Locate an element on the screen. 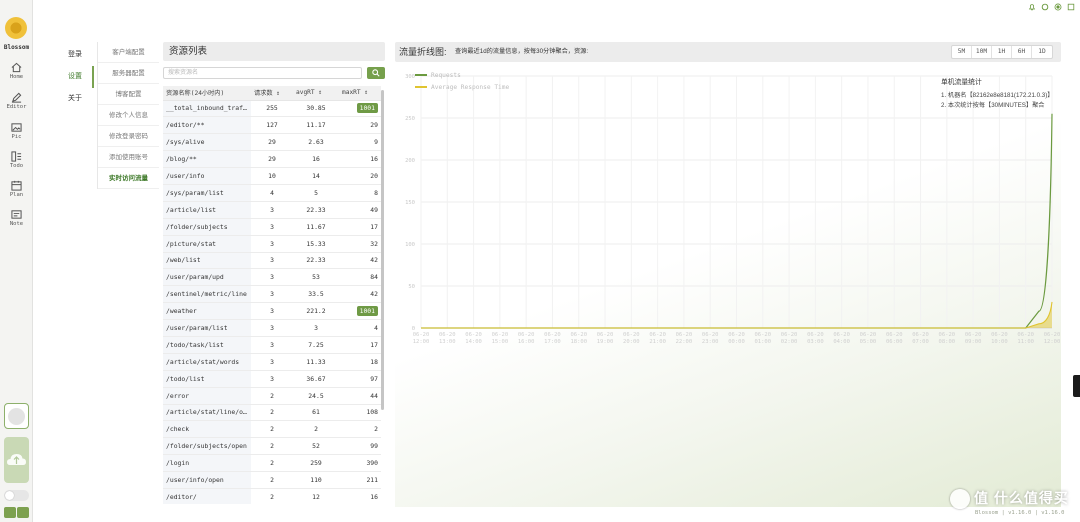  table-row: /user/param/list 3 3 4 is located at coordinates (272, 328).